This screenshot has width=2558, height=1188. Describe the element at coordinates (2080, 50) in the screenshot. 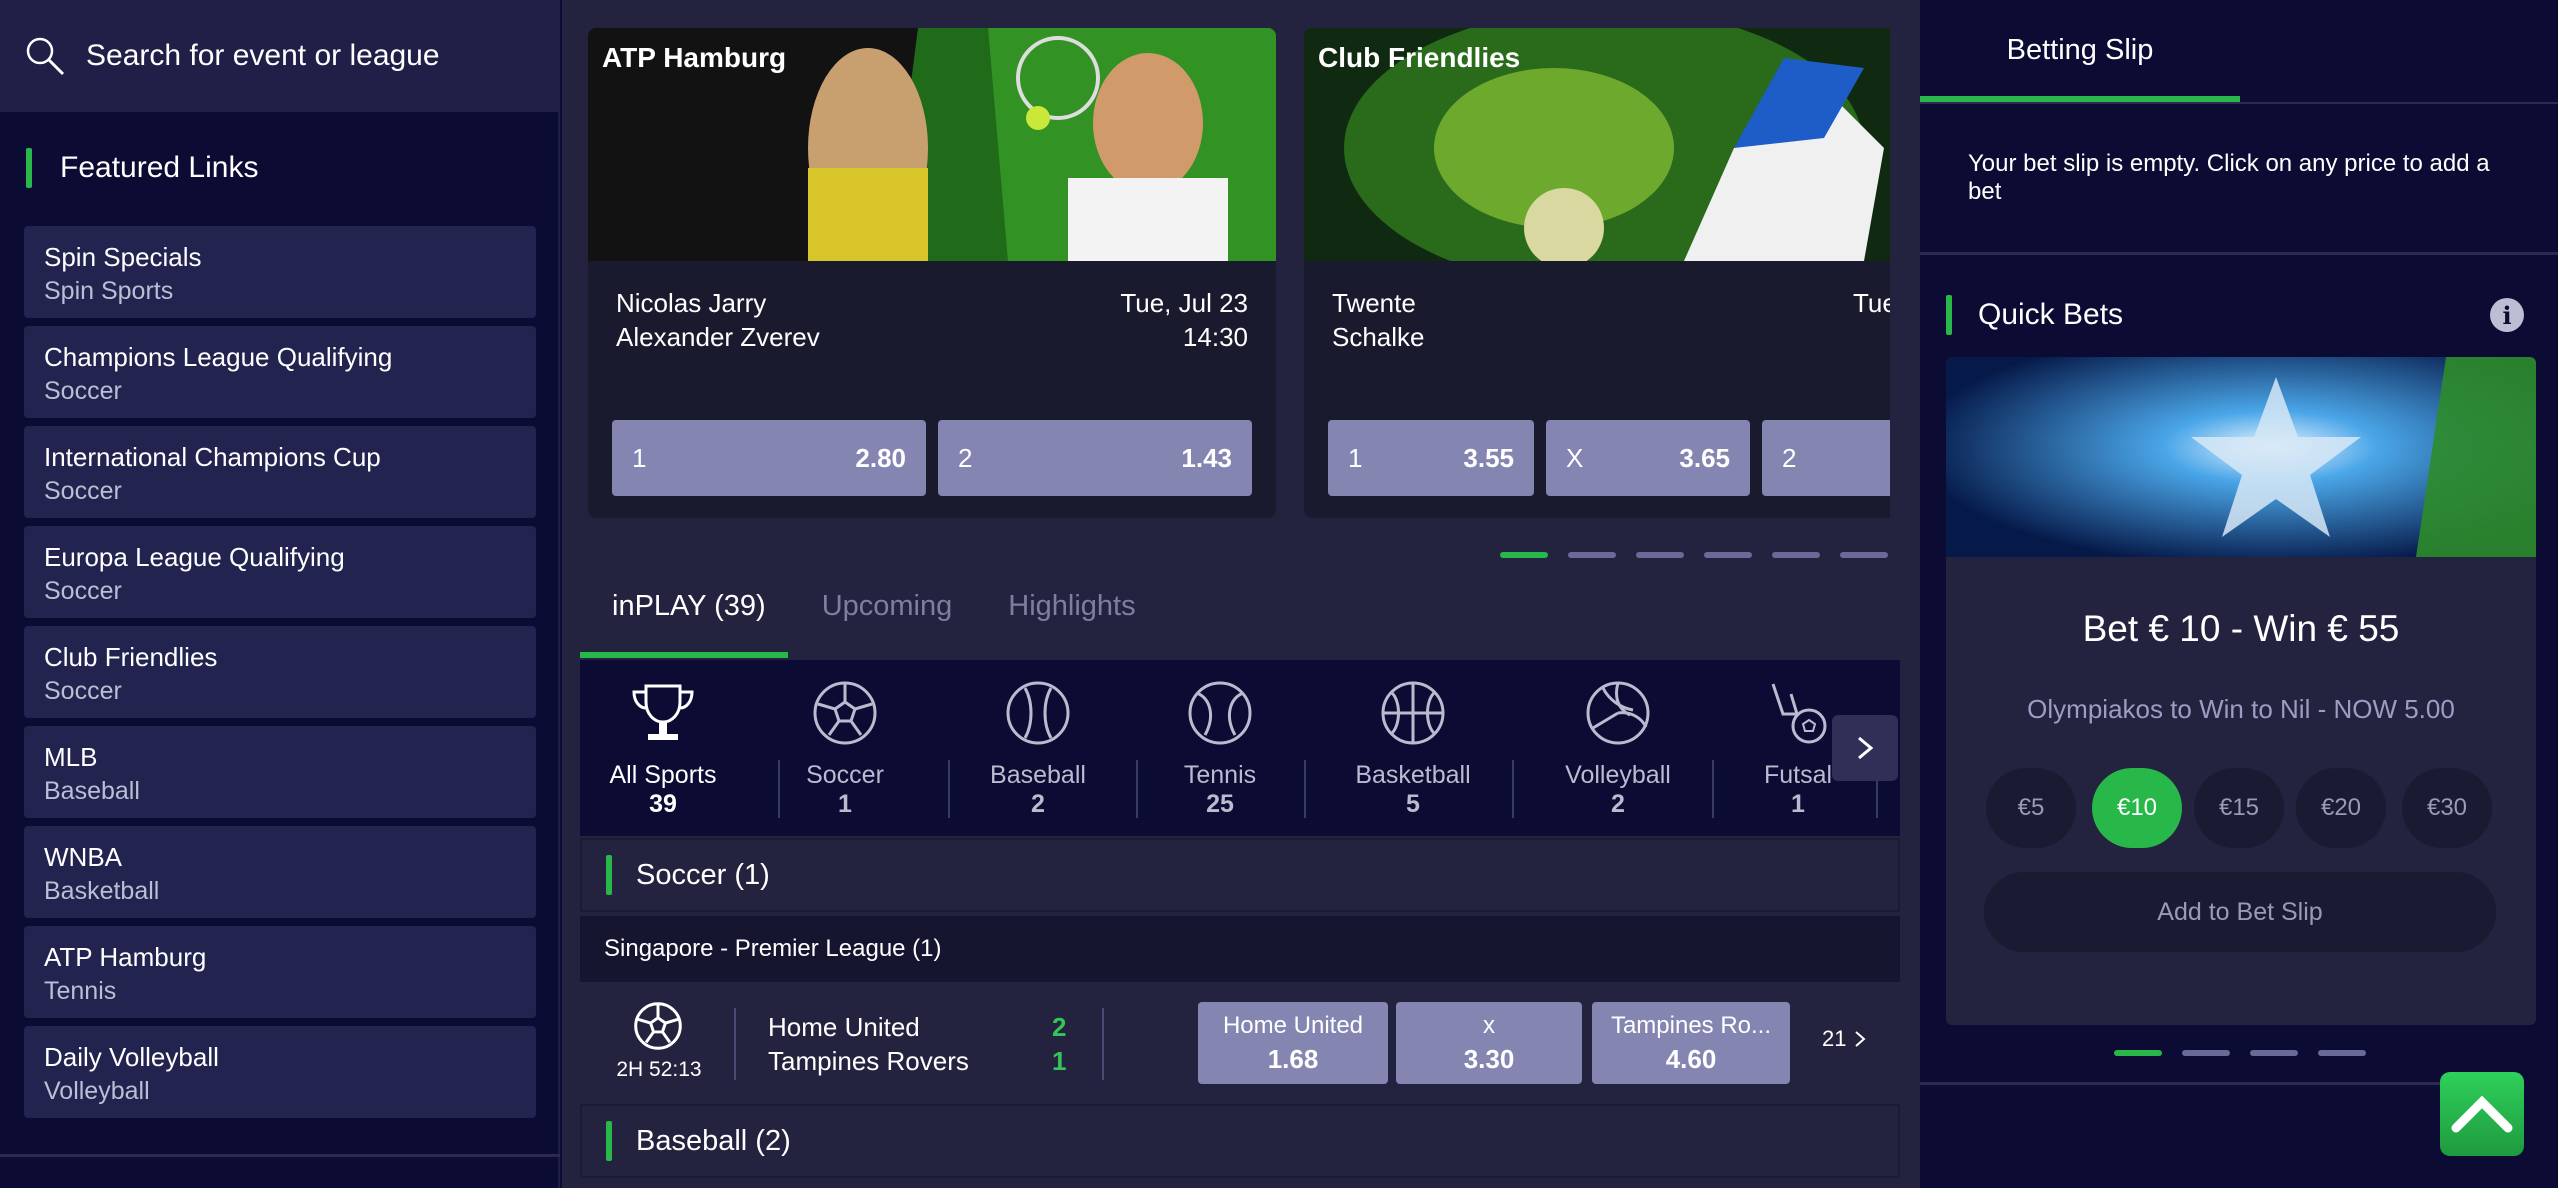

I see `tab-betting-slip: Betting Slip` at that location.